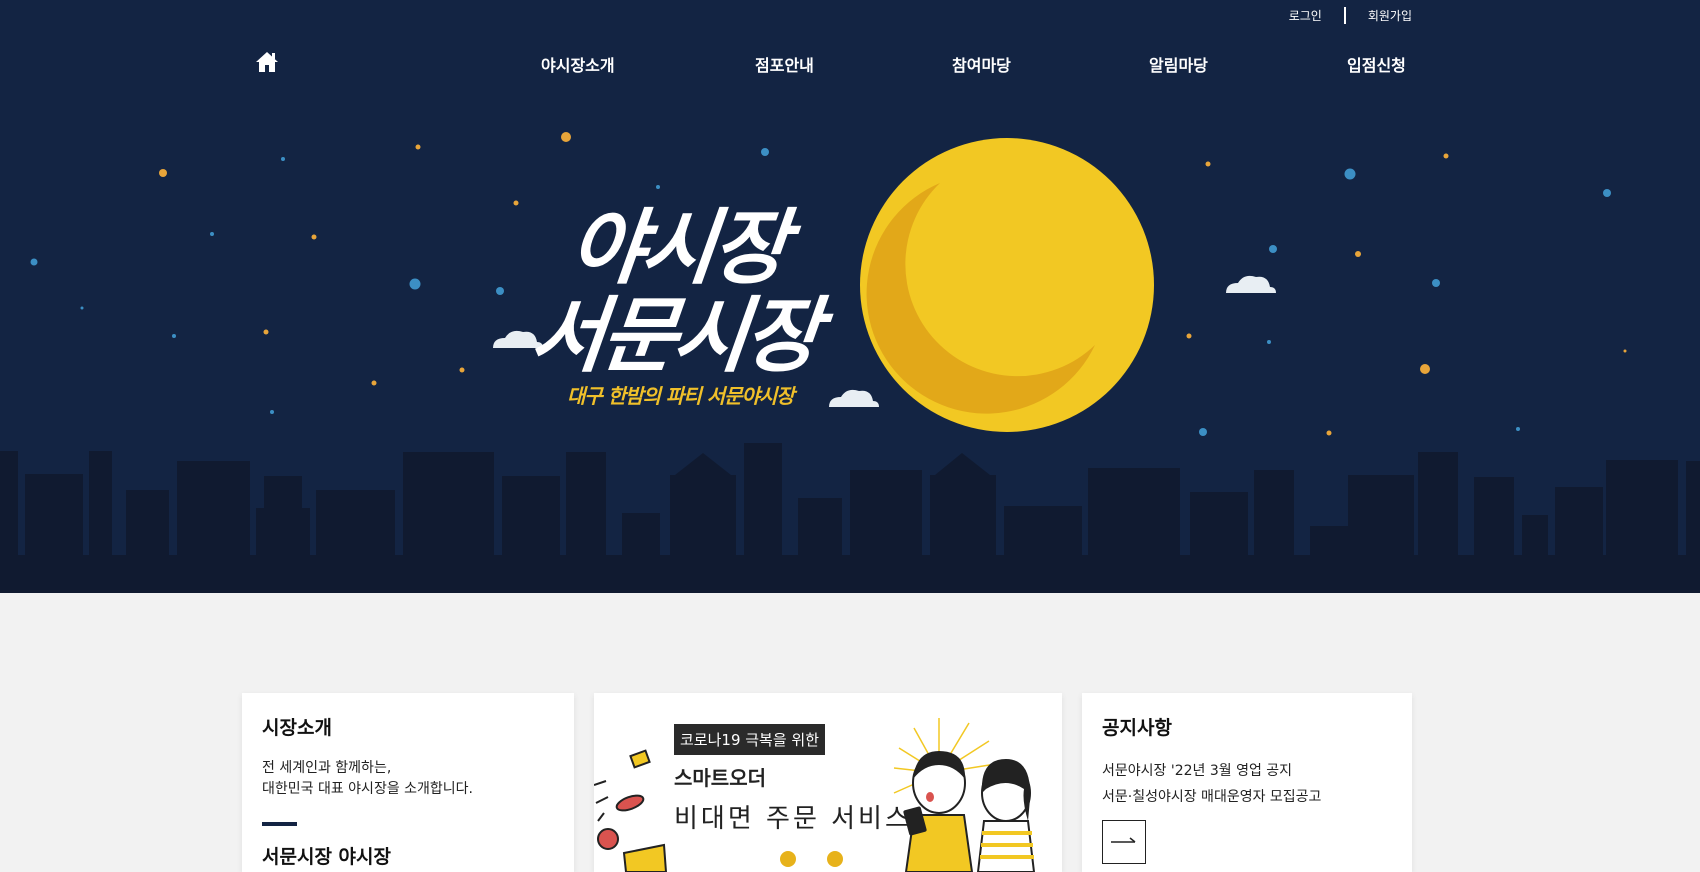 This screenshot has height=872, width=1700. Describe the element at coordinates (784, 64) in the screenshot. I see `nav-item-shop-guide: 점포안내` at that location.